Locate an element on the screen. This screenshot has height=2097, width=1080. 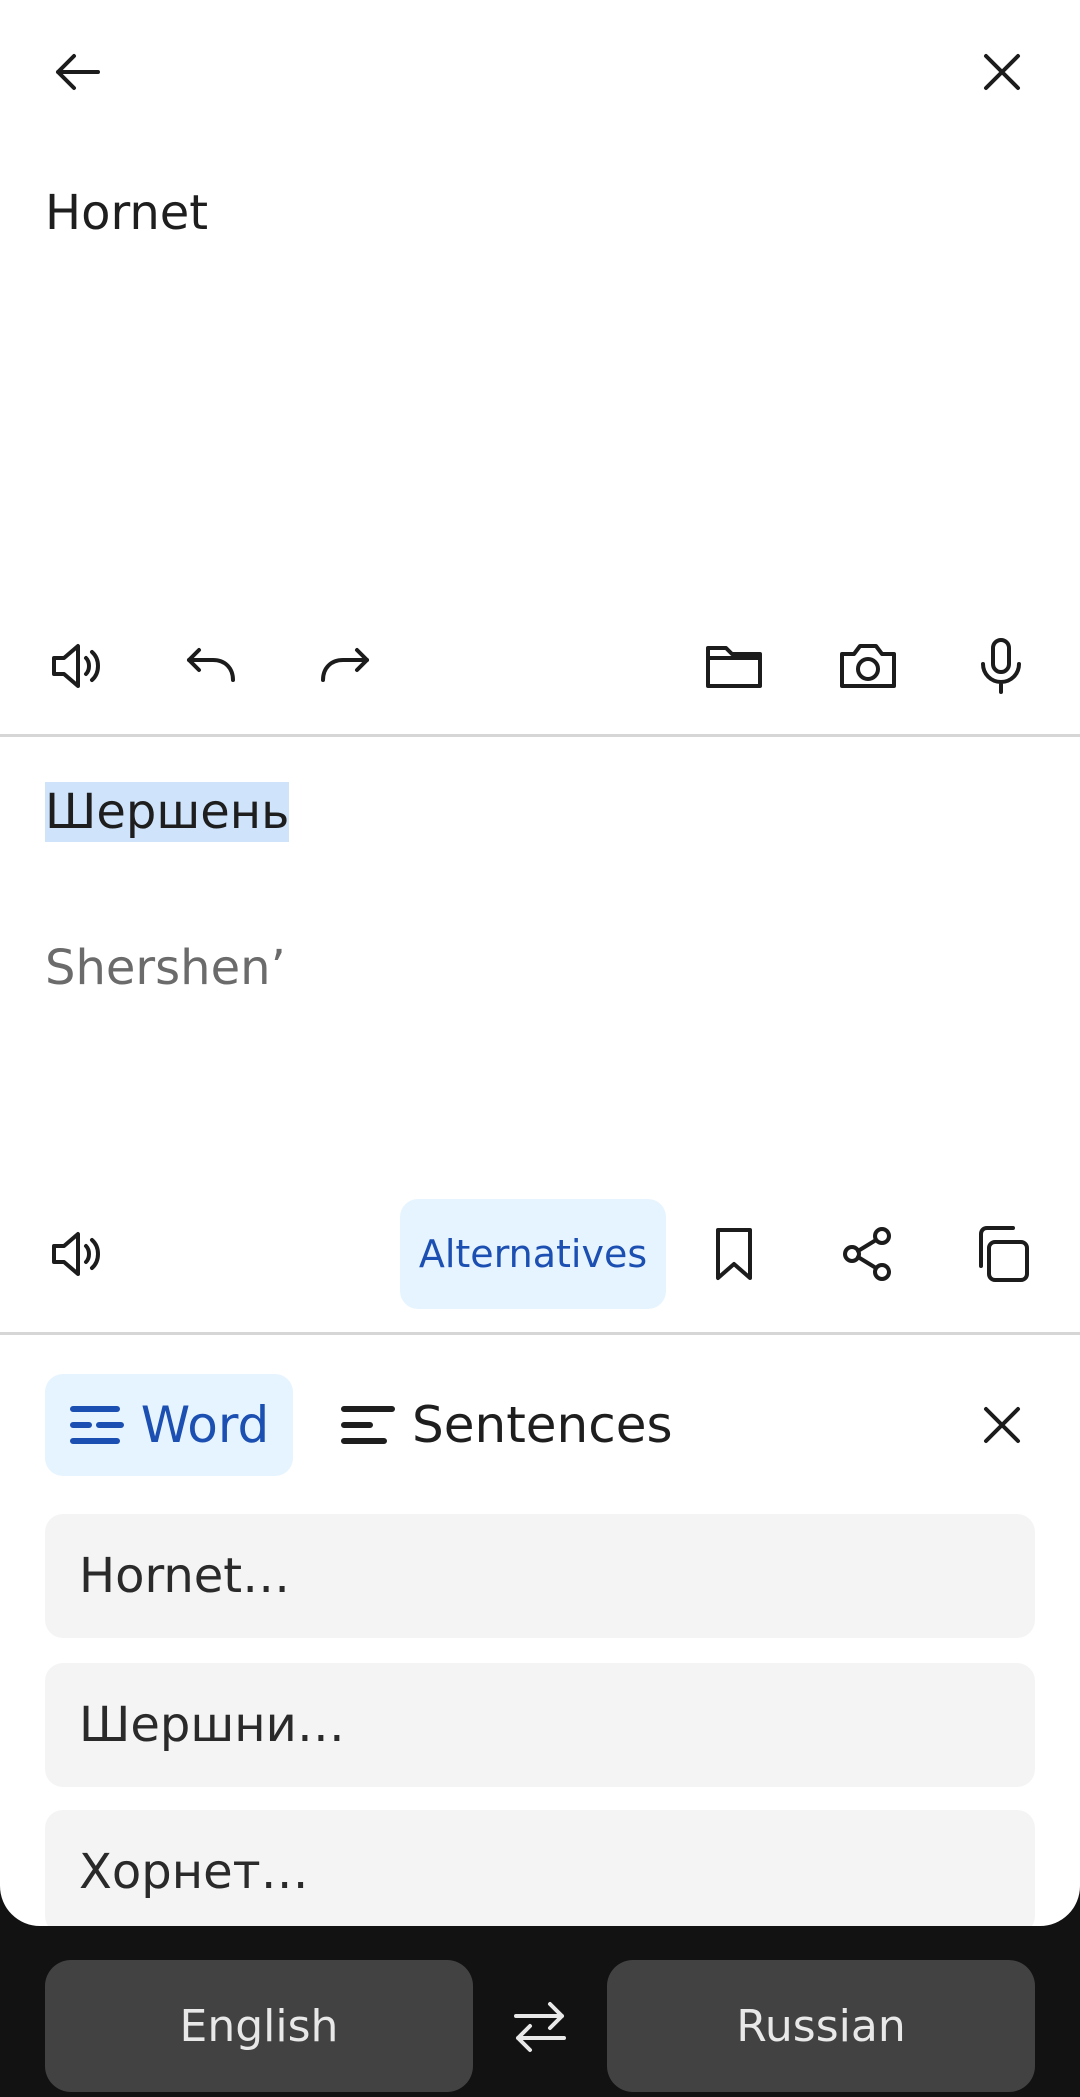
tab-sentences-label: Sentences is located at coordinates (542, 1425).